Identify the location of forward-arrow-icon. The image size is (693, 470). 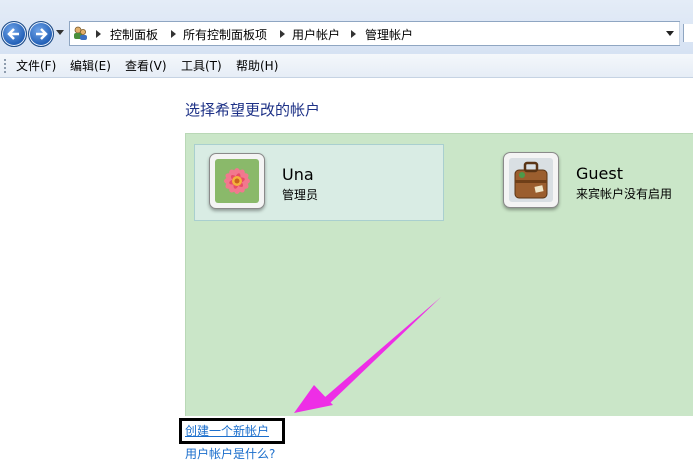
(42, 34).